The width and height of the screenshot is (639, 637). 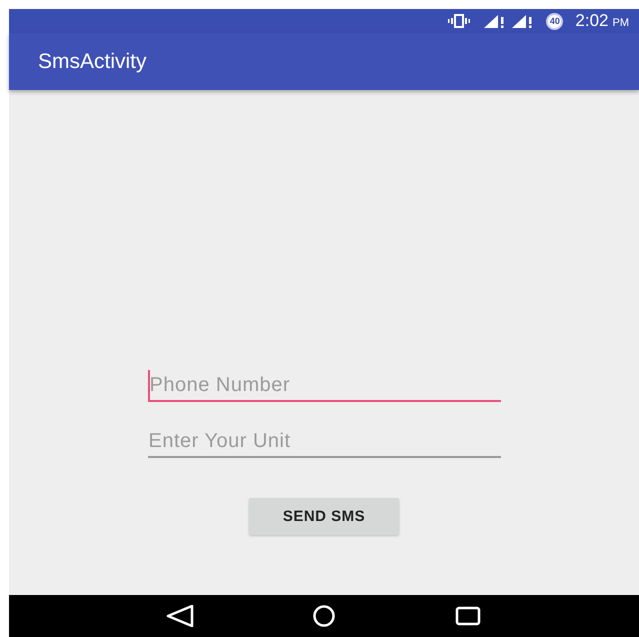 I want to click on app-title: SmsActivity, so click(x=92, y=62).